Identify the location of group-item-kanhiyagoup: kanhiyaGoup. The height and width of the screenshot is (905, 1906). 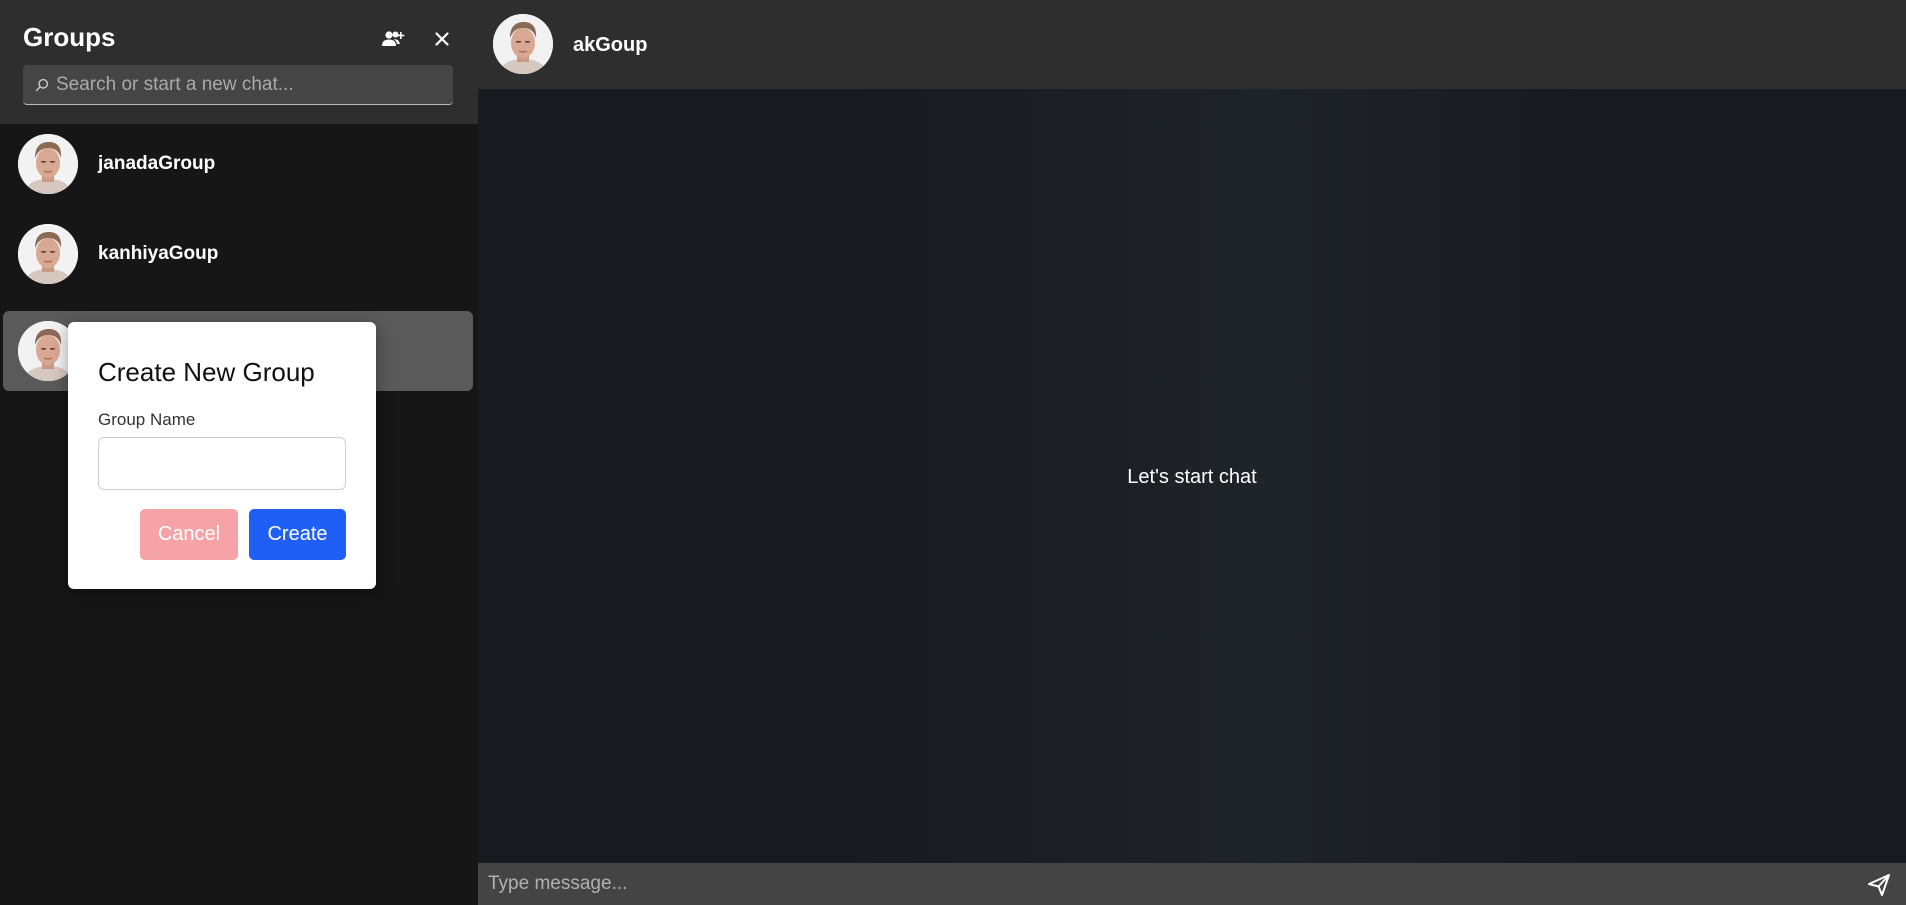
(238, 254).